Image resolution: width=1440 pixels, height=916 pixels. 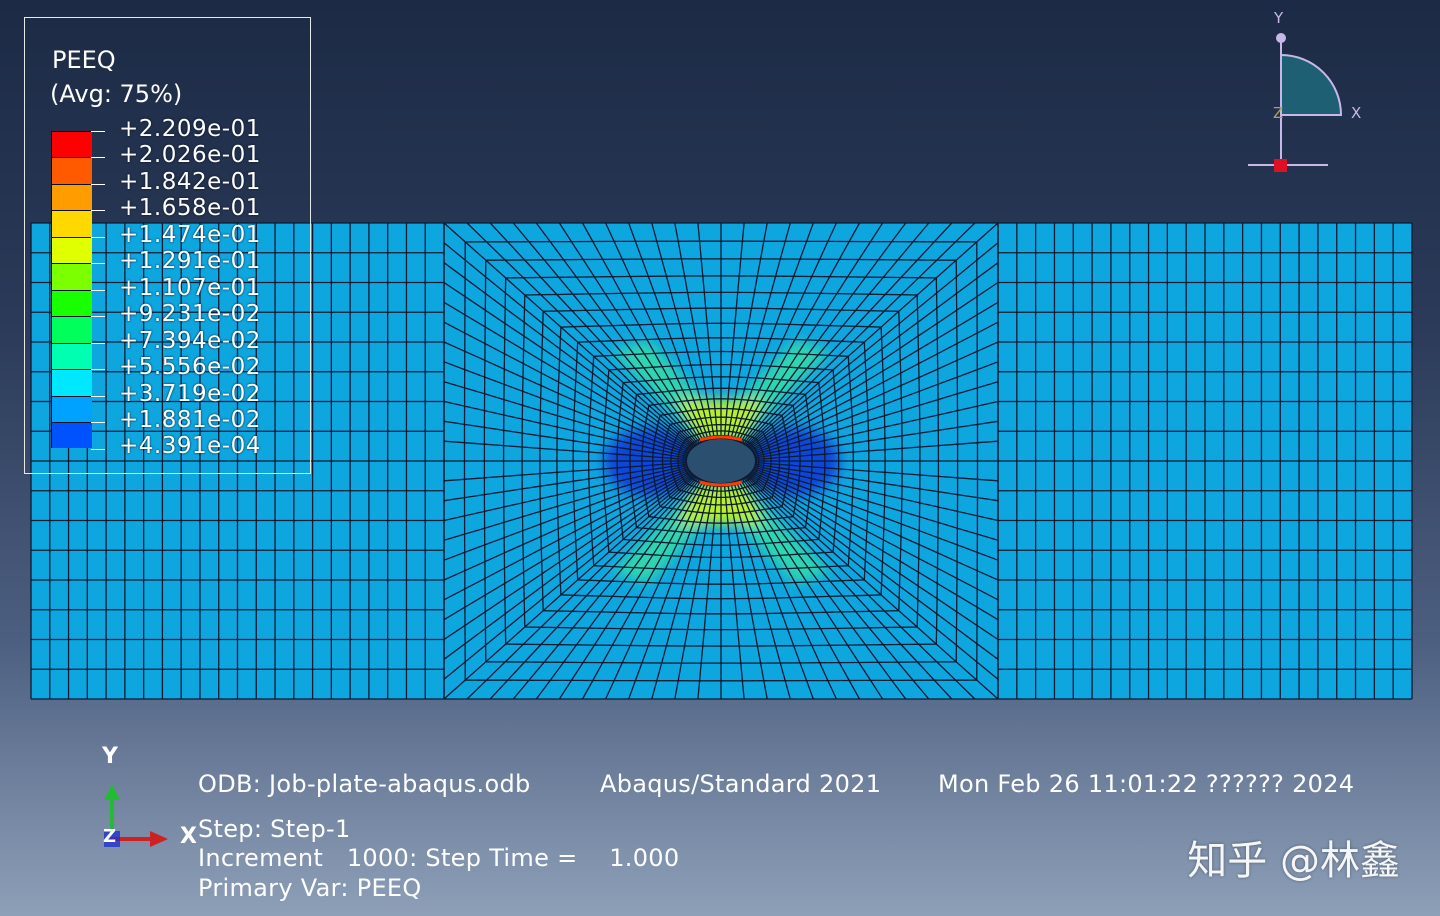 I want to click on legend-label: +1.107e-01, so click(x=190, y=287).